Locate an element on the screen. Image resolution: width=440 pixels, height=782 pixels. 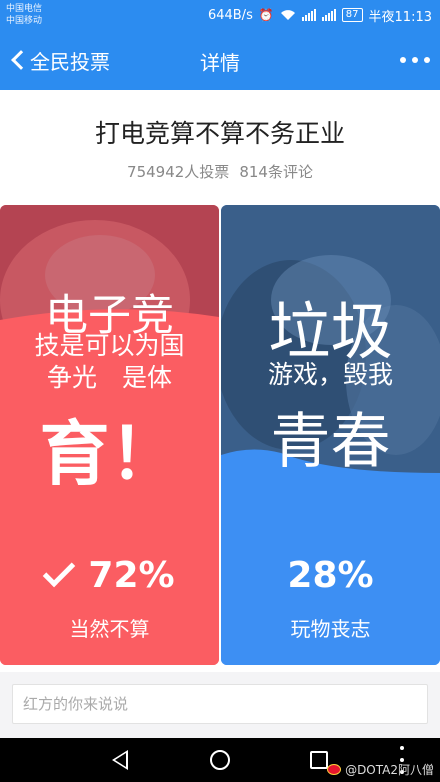
percent-left: 72% is located at coordinates (109, 575).